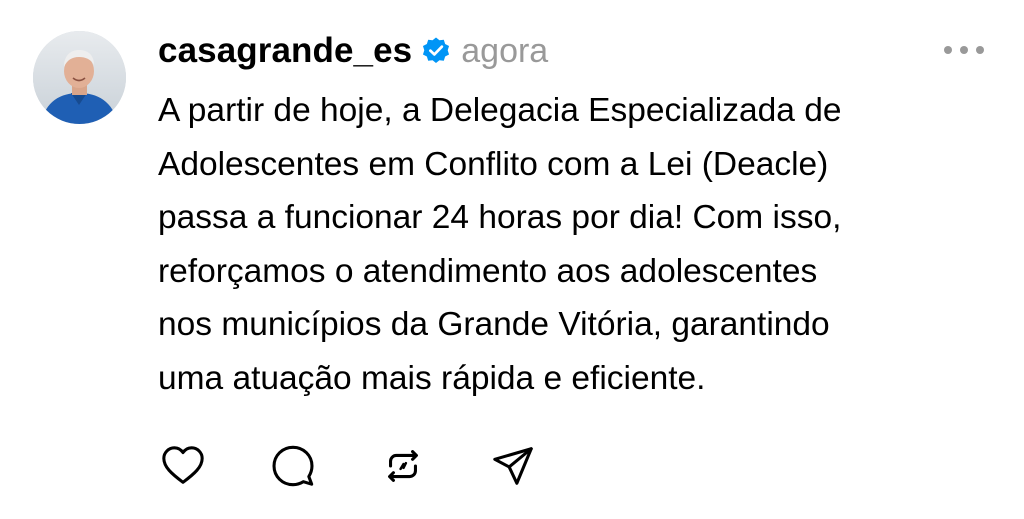 This screenshot has width=1024, height=519. I want to click on more-options-icon, so click(964, 50).